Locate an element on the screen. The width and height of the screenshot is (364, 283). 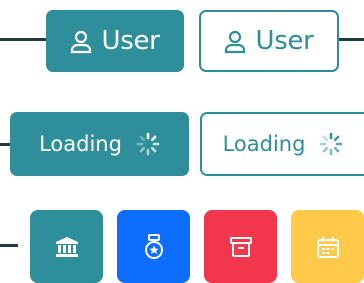
archive-icon is located at coordinates (240, 247).